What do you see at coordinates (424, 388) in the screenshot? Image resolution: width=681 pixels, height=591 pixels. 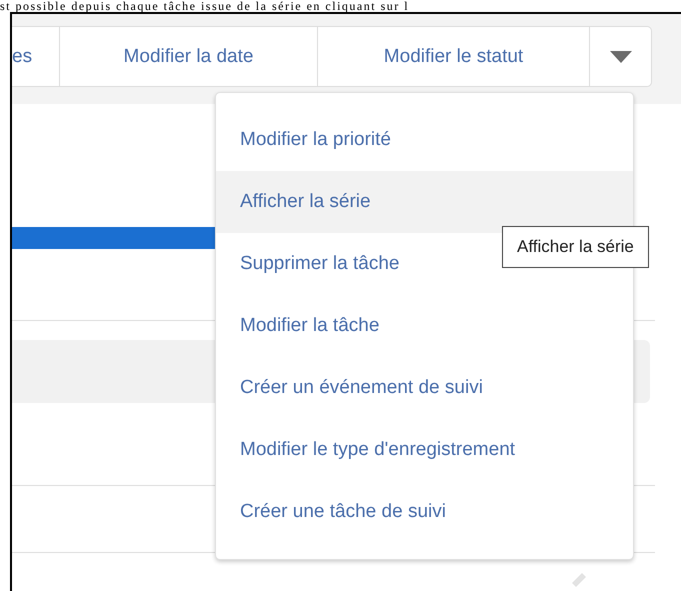 I see `menu-item: Créer un événement de suivi` at bounding box center [424, 388].